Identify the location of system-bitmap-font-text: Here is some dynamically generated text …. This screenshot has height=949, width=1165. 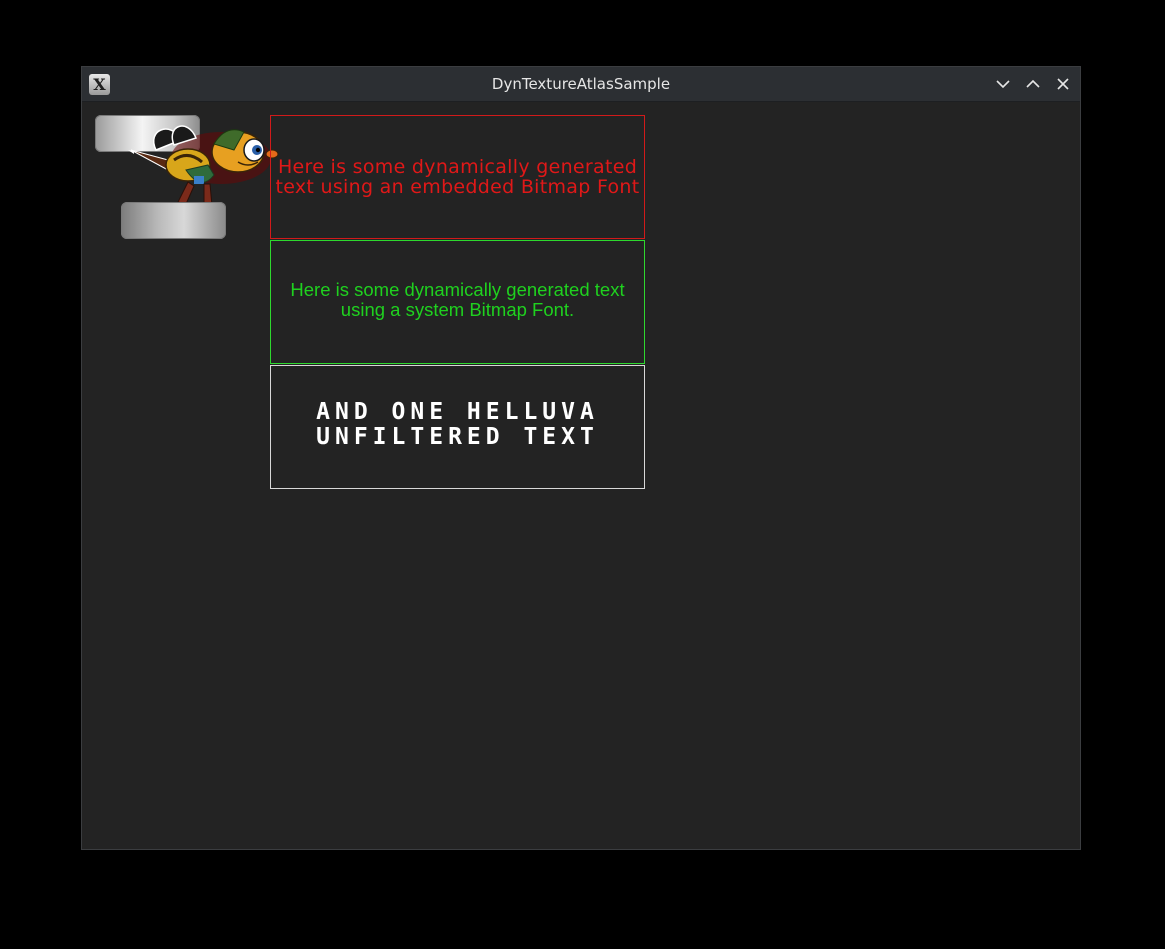
(457, 299).